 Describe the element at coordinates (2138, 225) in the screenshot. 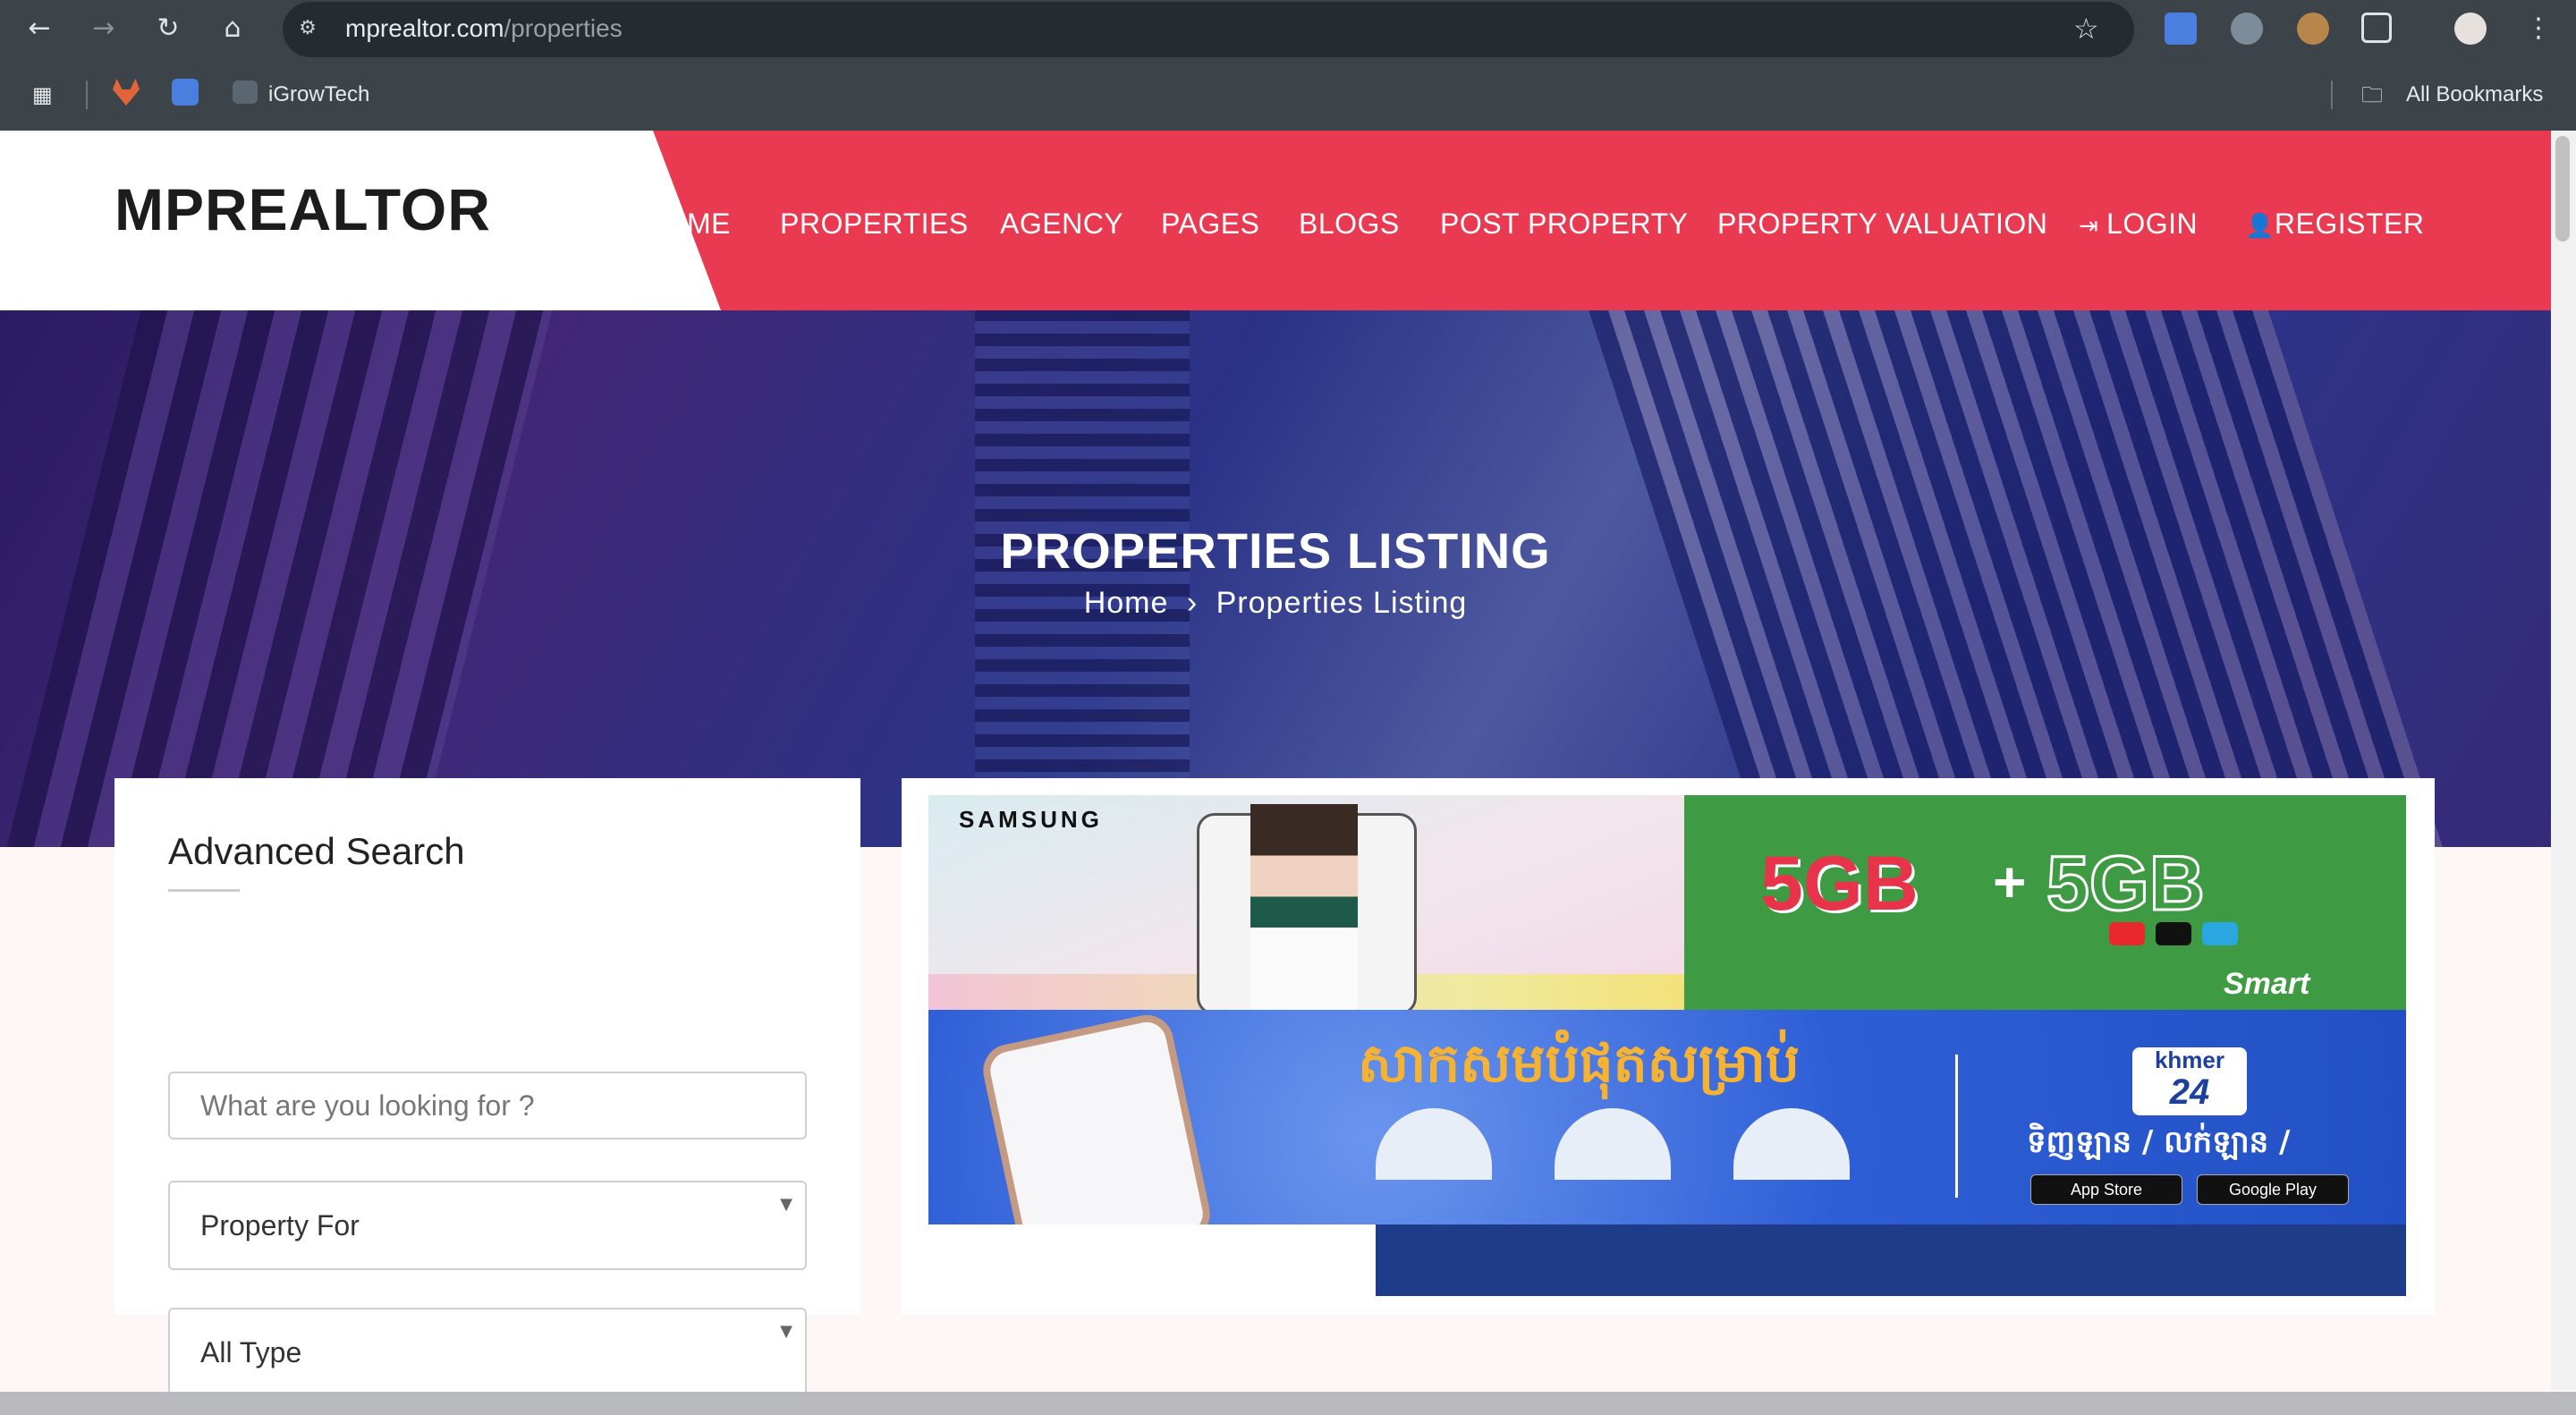

I see `nav-login: ⇥ LOGIN` at that location.